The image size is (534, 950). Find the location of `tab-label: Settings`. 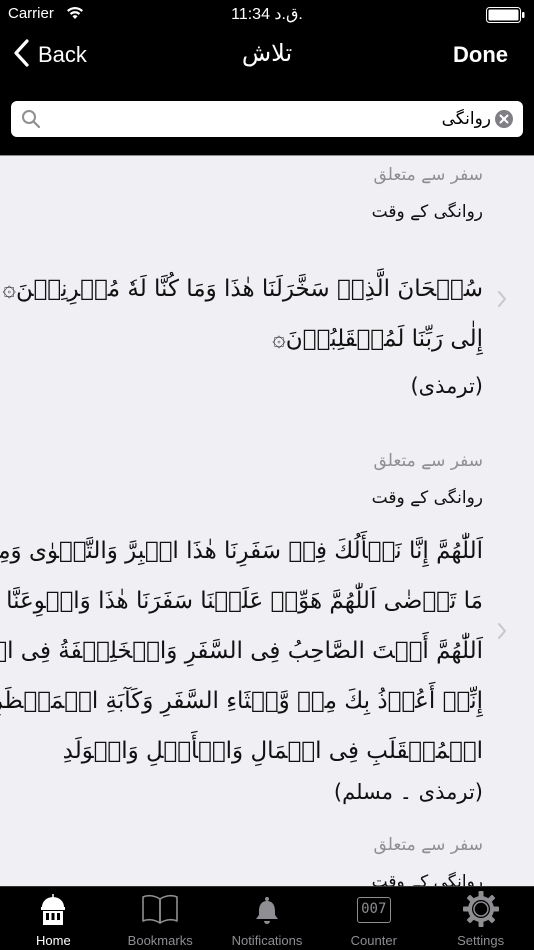

tab-label: Settings is located at coordinates (481, 940).